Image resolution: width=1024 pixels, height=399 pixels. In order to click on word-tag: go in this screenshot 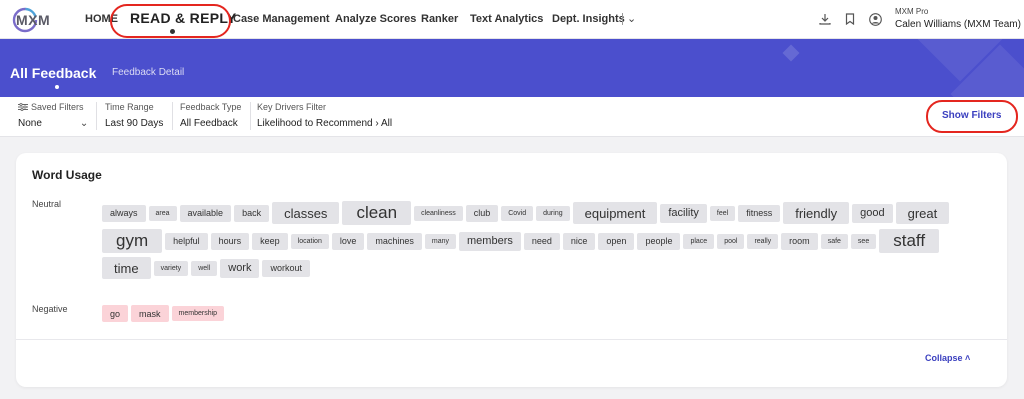, I will do `click(115, 313)`.